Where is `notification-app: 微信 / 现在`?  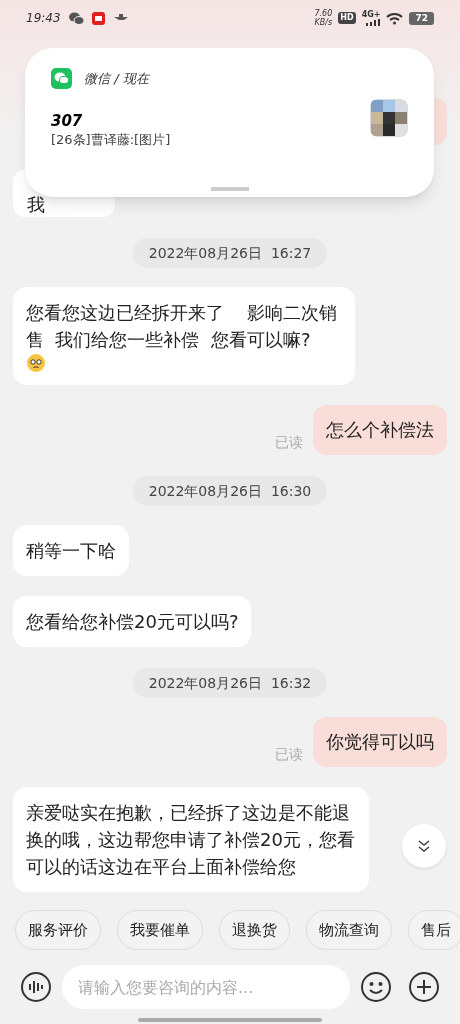
notification-app: 微信 / 现在 is located at coordinates (116, 78).